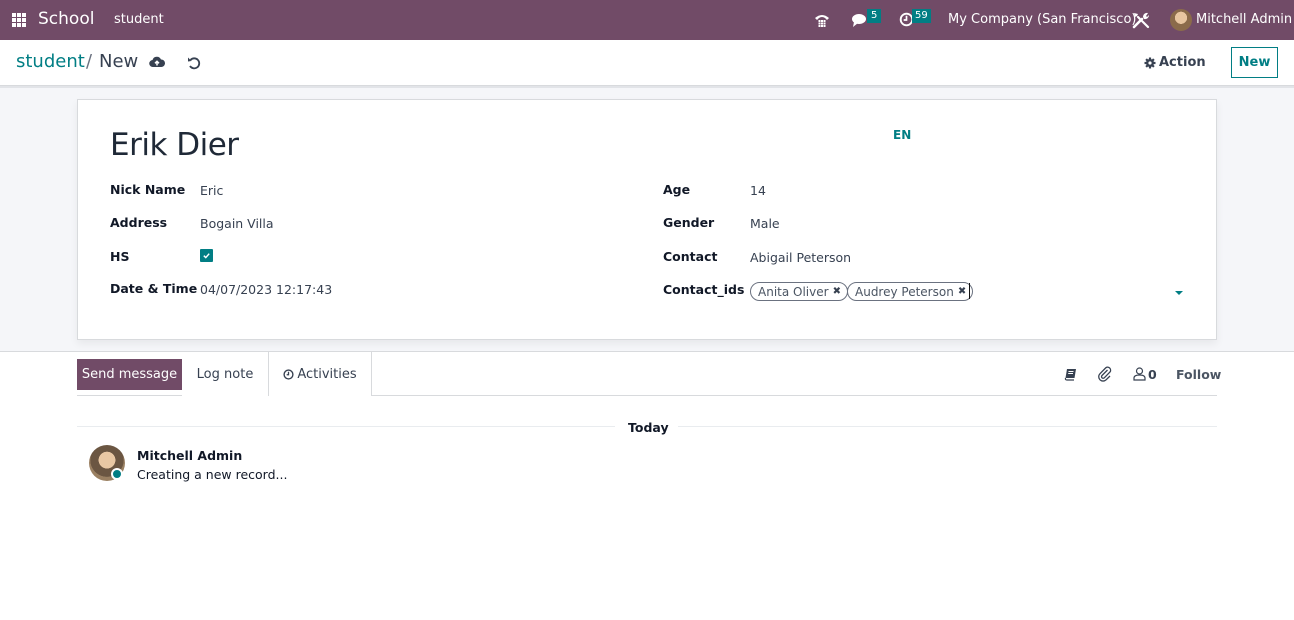 The height and width of the screenshot is (620, 1294). I want to click on contact-tag: Anita Oliver ✖, so click(799, 291).